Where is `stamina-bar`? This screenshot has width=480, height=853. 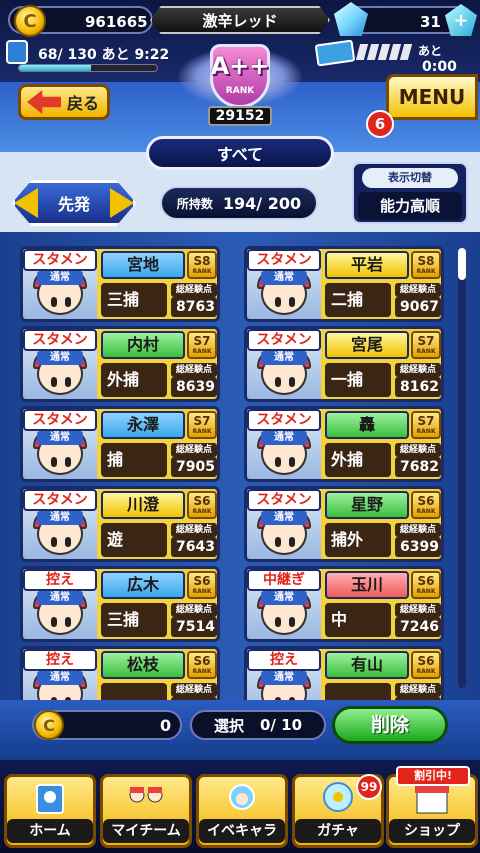
stamina-bar is located at coordinates (88, 68).